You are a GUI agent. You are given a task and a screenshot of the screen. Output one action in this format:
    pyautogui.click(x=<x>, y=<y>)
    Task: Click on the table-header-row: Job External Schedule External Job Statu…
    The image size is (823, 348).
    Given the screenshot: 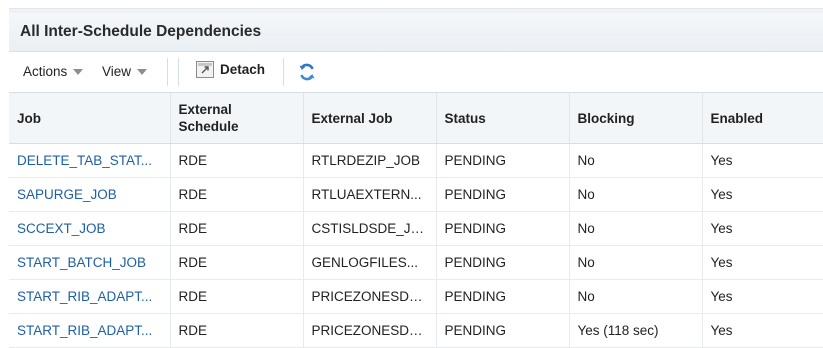 What is the action you would take?
    pyautogui.click(x=416, y=118)
    